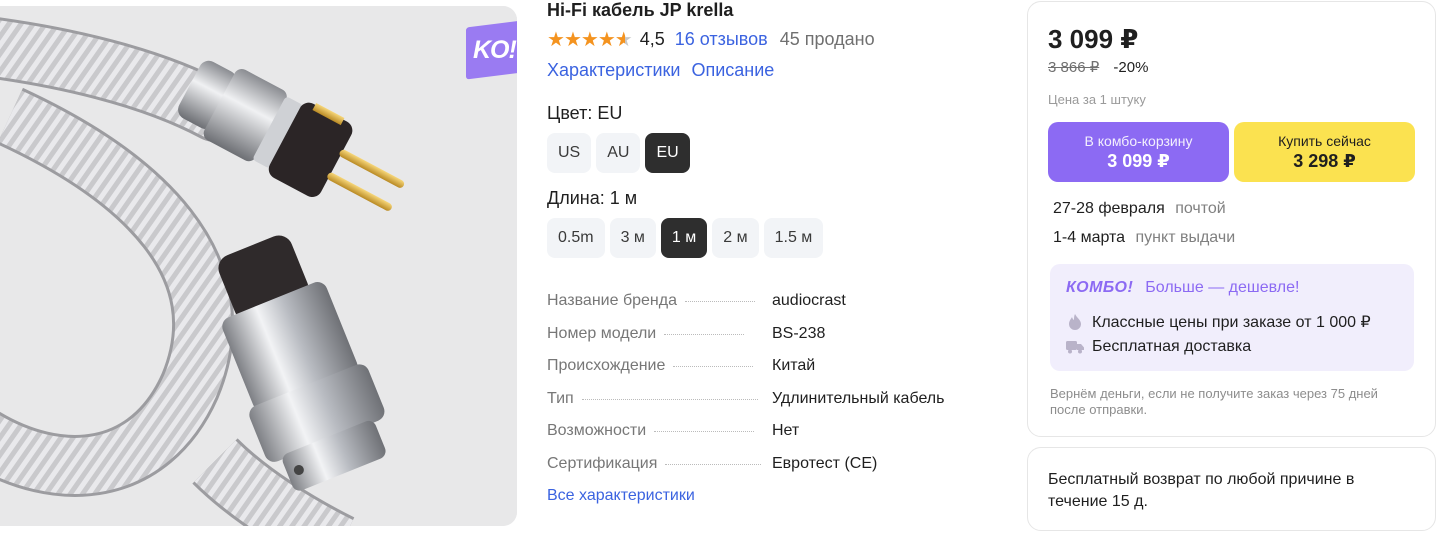 Image resolution: width=1441 pixels, height=540 pixels. Describe the element at coordinates (606, 366) in the screenshot. I see `spec-key: Происхождение` at that location.